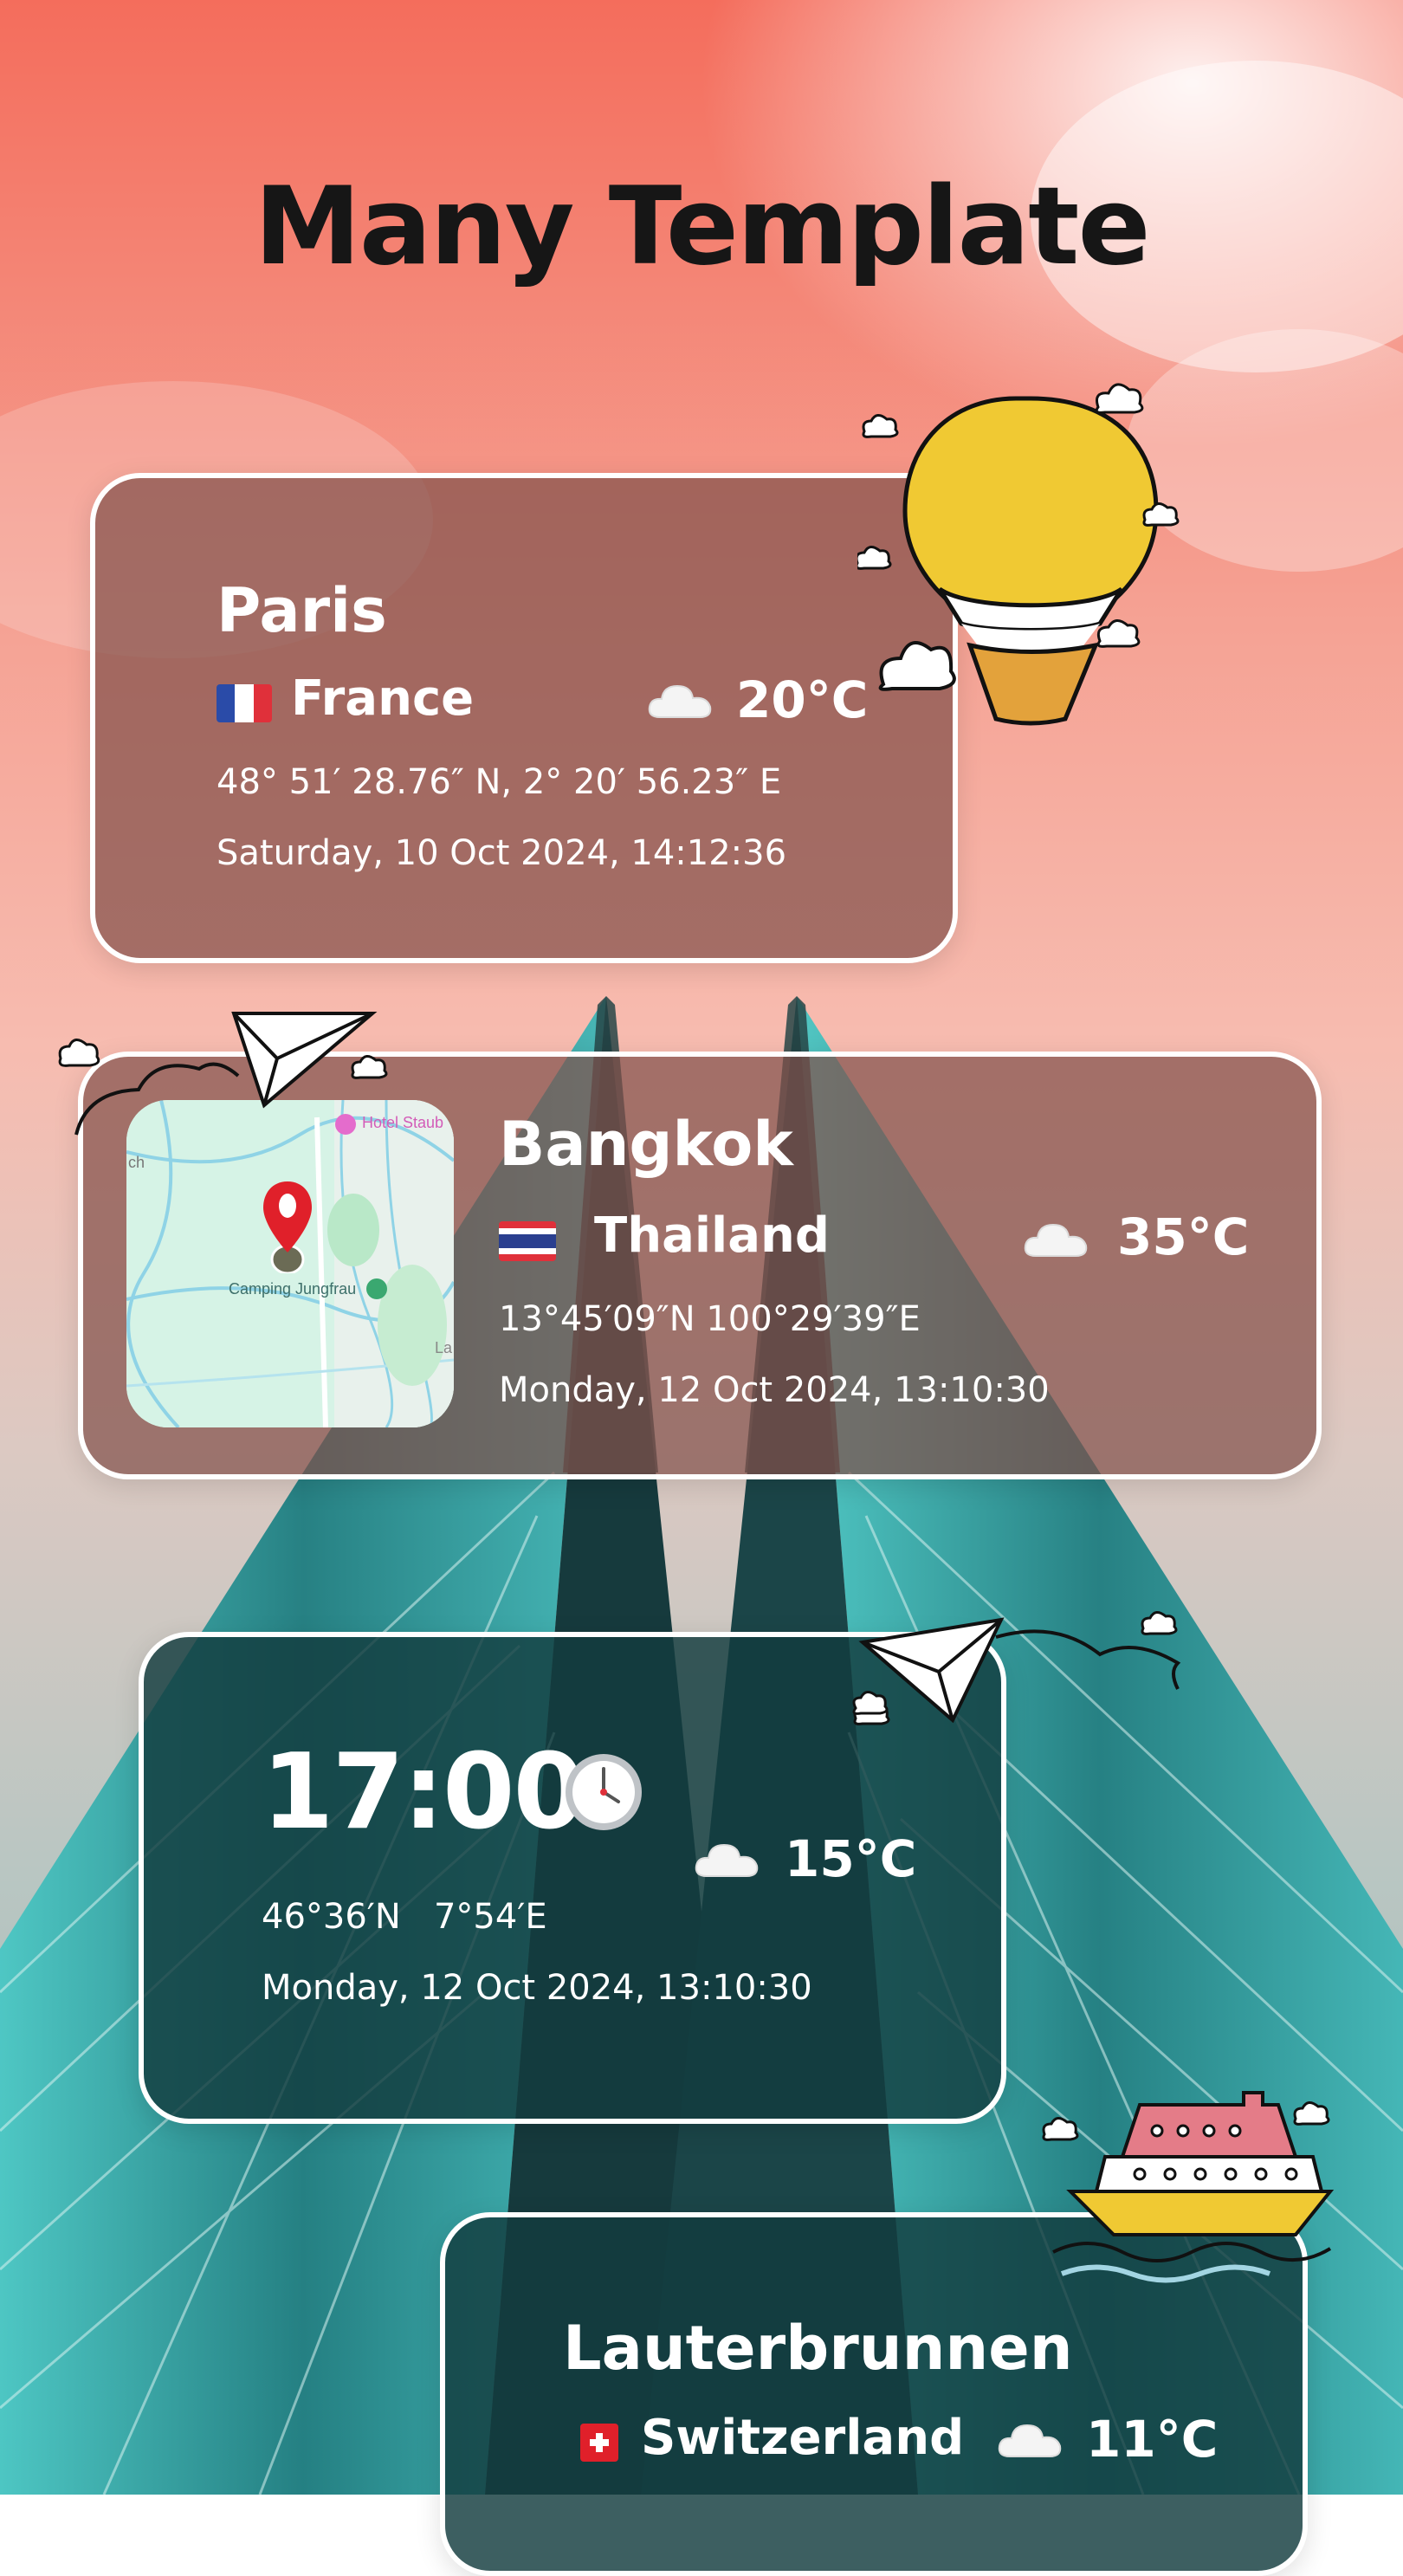 The height and width of the screenshot is (2576, 1403). Describe the element at coordinates (1019, 554) in the screenshot. I see `hot-air-balloon-icon` at that location.